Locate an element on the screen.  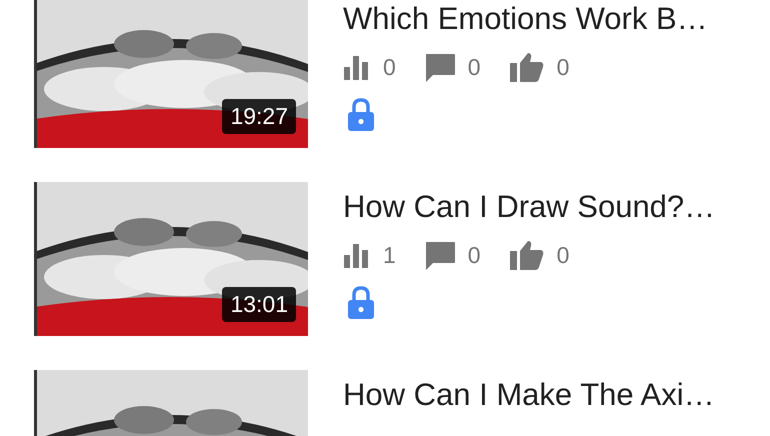
view-count: 1 is located at coordinates (389, 255).